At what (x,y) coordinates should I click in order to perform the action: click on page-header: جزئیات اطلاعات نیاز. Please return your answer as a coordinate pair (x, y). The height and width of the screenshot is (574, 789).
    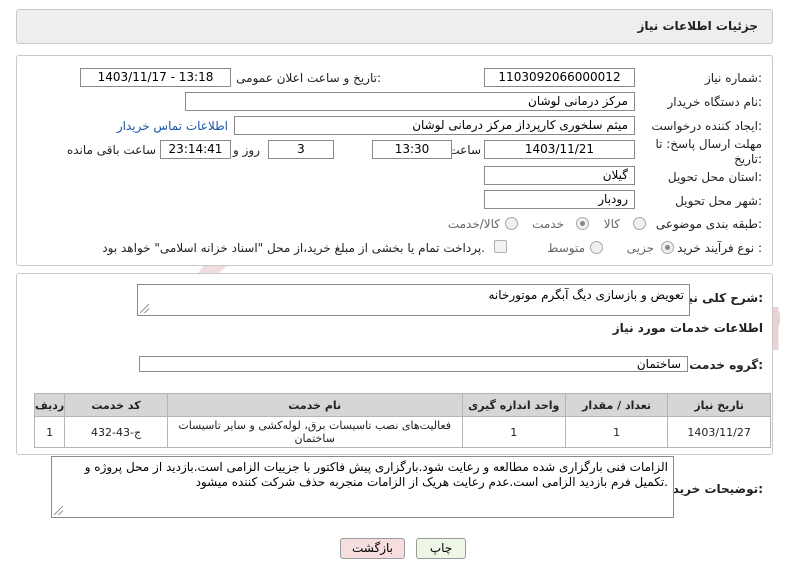
    Looking at the image, I should click on (394, 26).